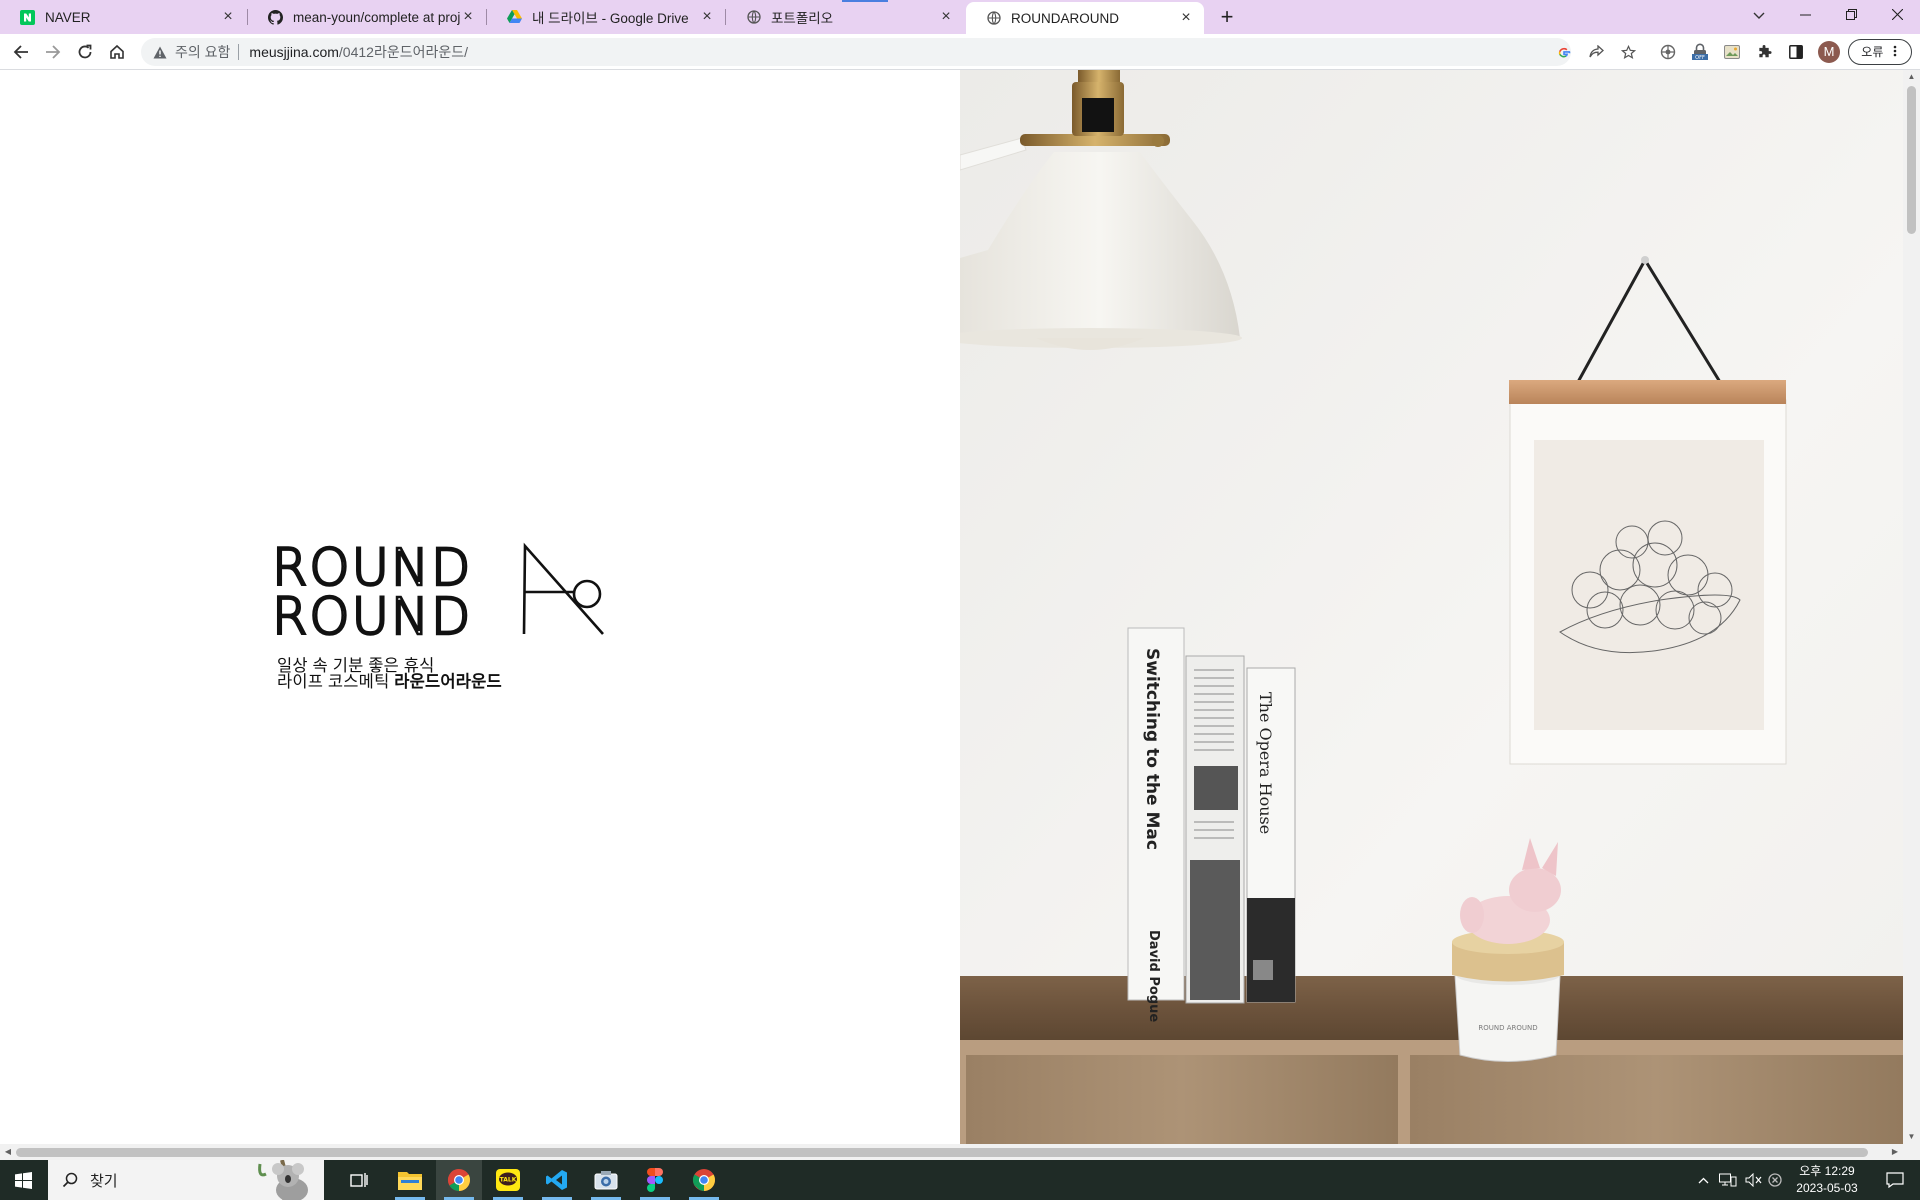 Image resolution: width=1920 pixels, height=1200 pixels. What do you see at coordinates (186, 1180) in the screenshot?
I see `taskbar-search: 찾기` at bounding box center [186, 1180].